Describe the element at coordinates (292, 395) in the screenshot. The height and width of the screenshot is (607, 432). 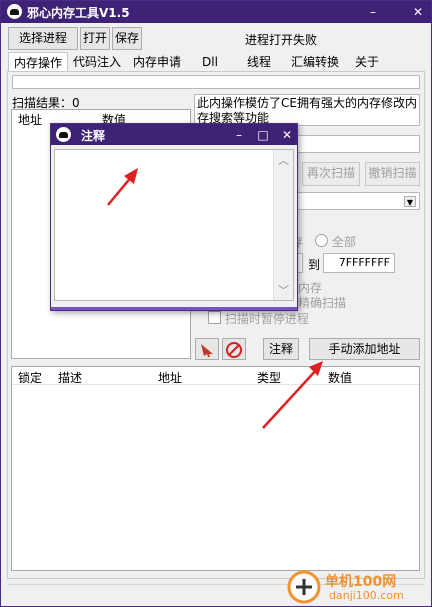
I see `annotation-arrow-add-button` at that location.